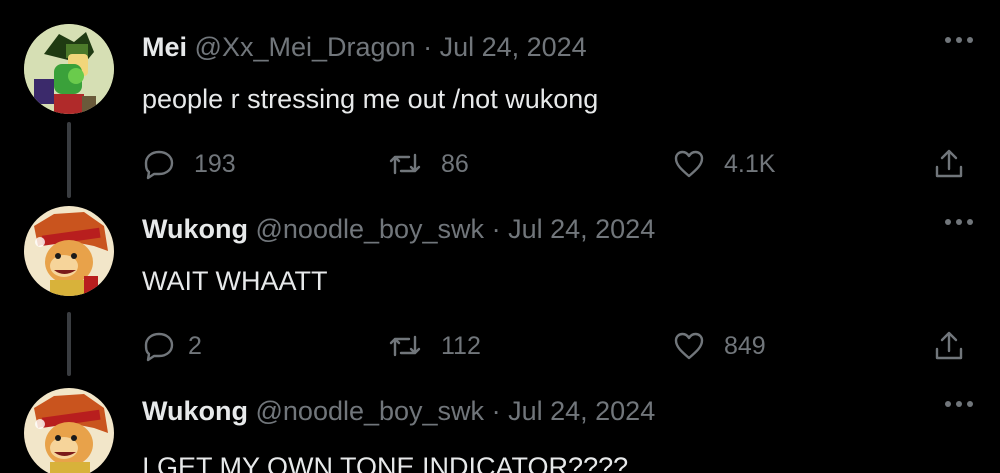 This screenshot has height=473, width=1000. What do you see at coordinates (305, 47) in the screenshot?
I see `handle: @Xx_Mei_Dragon` at bounding box center [305, 47].